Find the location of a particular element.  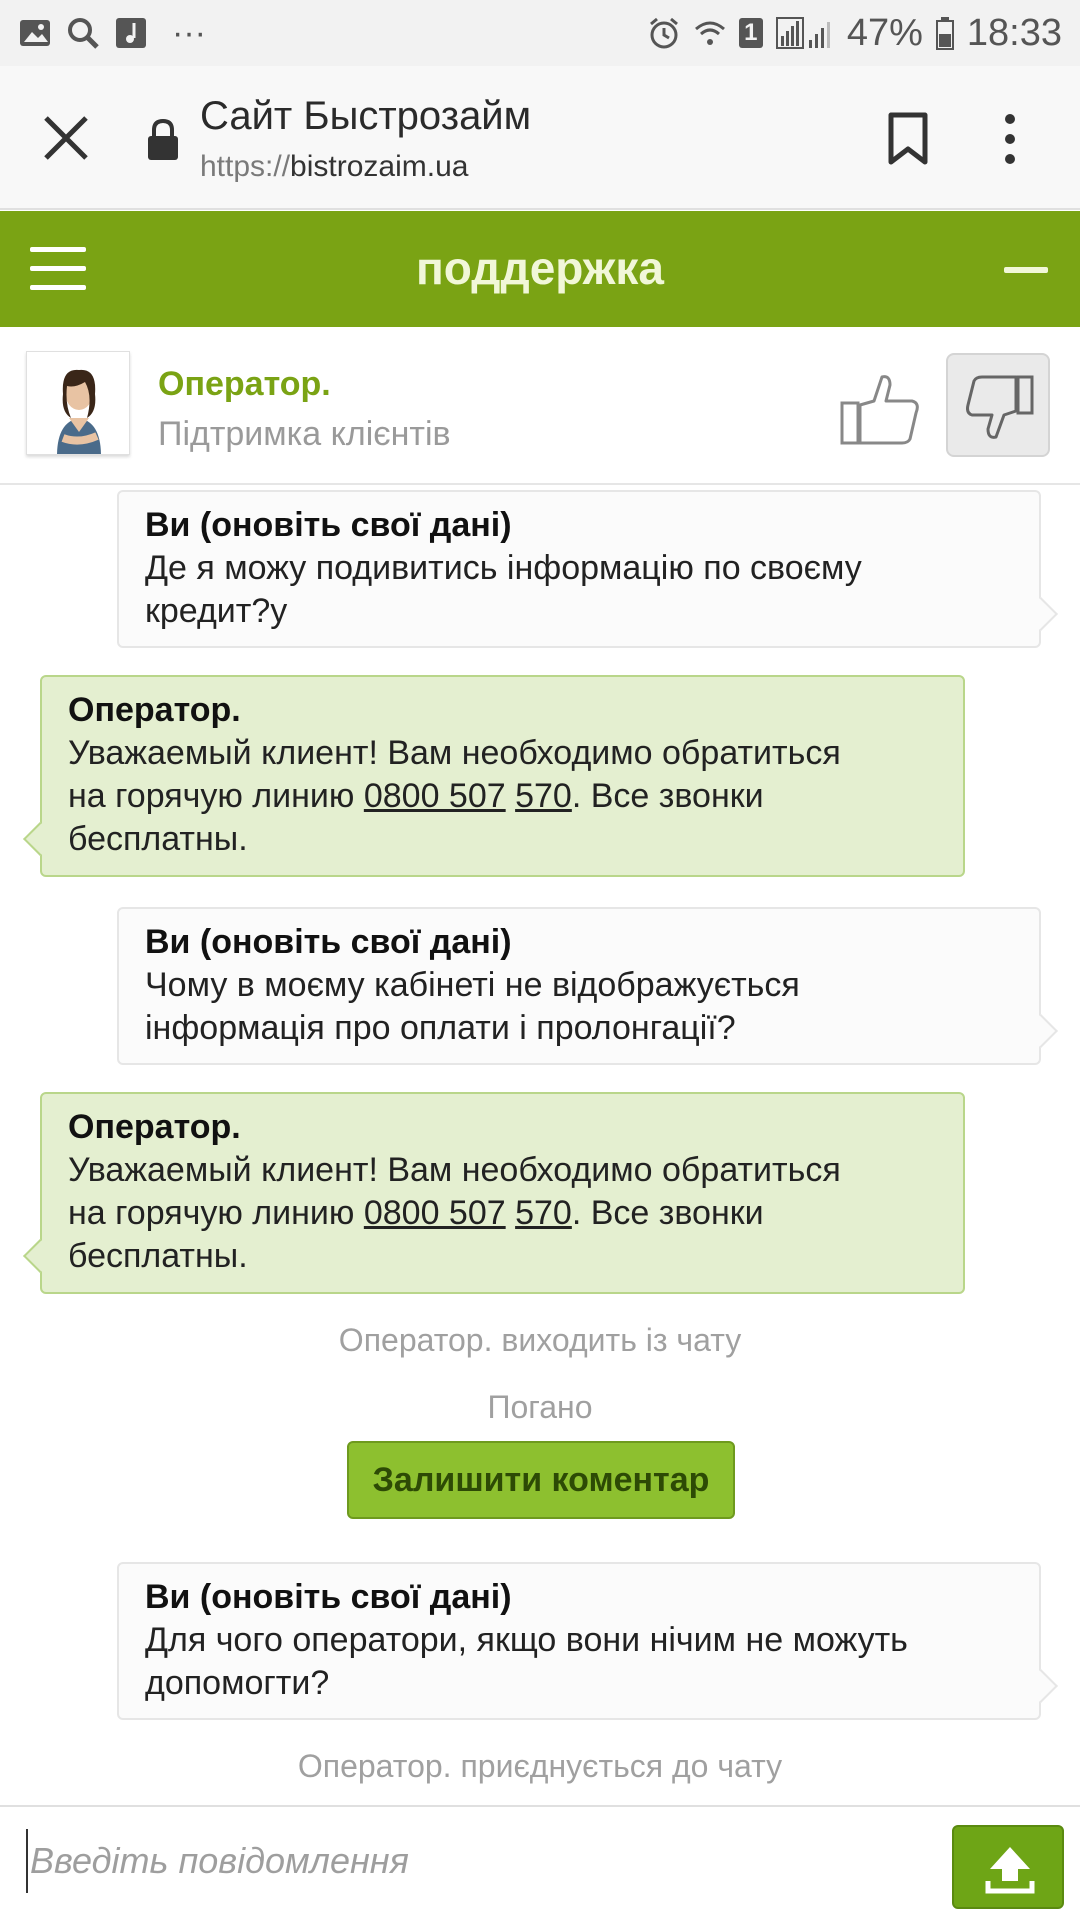

support-title: поддержка is located at coordinates (540, 268).